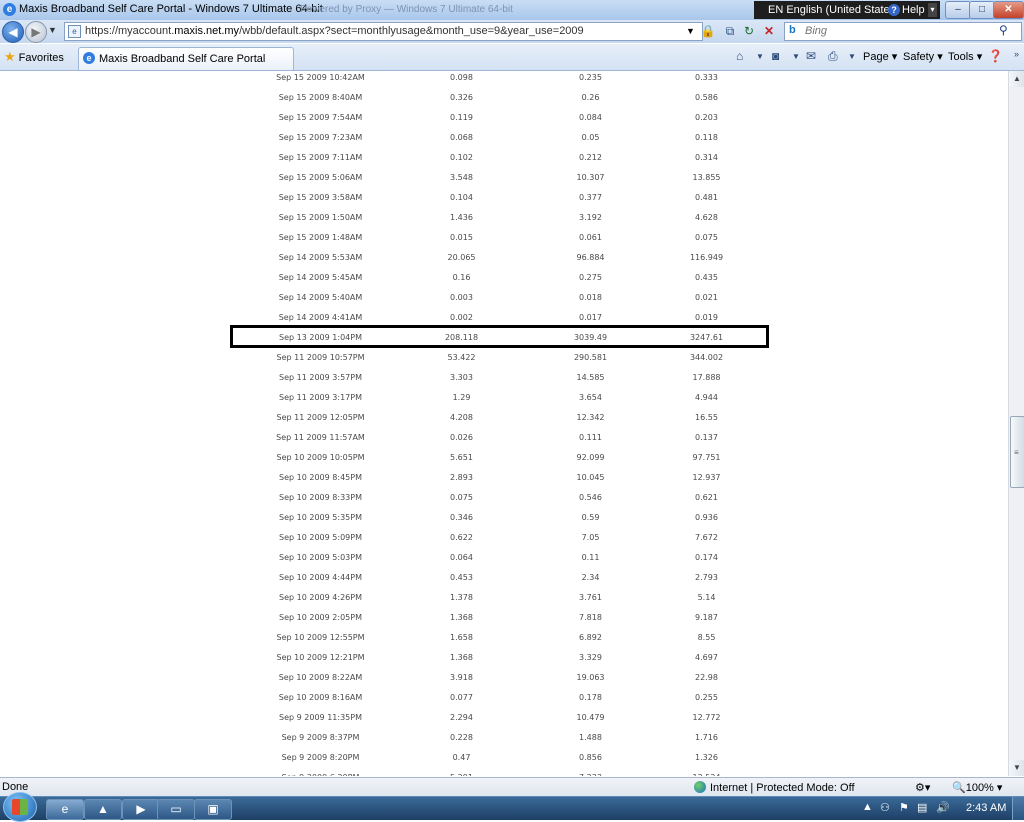  I want to click on network-icon: ▤, so click(922, 807).